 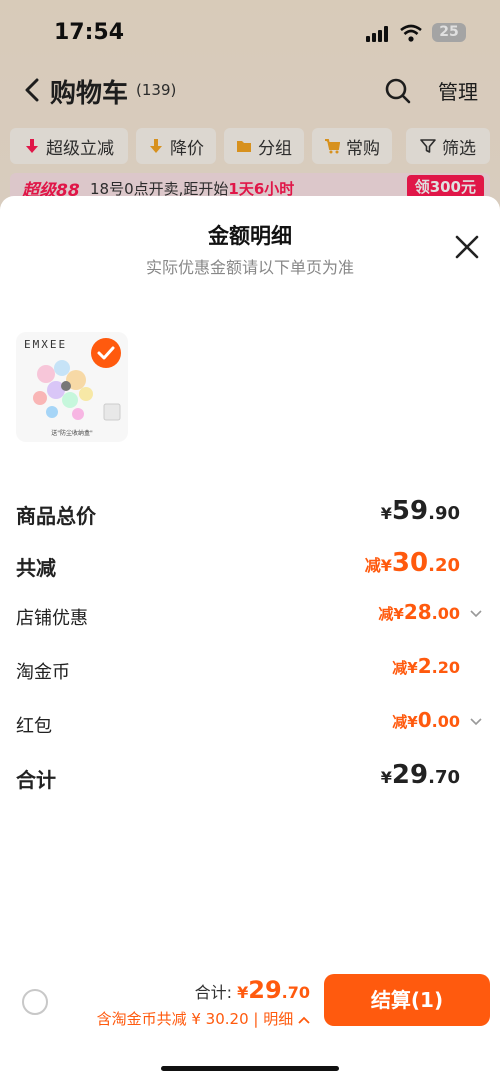 I want to click on row-subtotal: 商品总价 ¥59.90, so click(x=250, y=513).